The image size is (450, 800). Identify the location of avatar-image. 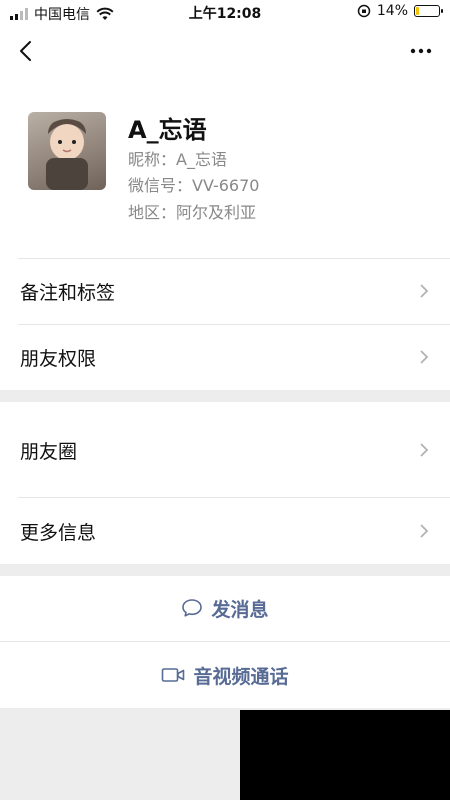
(67, 154).